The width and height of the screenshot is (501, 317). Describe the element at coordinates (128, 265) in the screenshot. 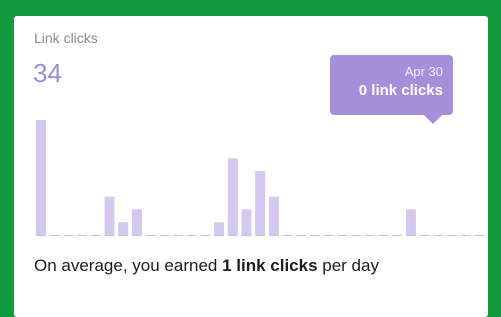

I see `summary-prefix: On average, you earned` at that location.